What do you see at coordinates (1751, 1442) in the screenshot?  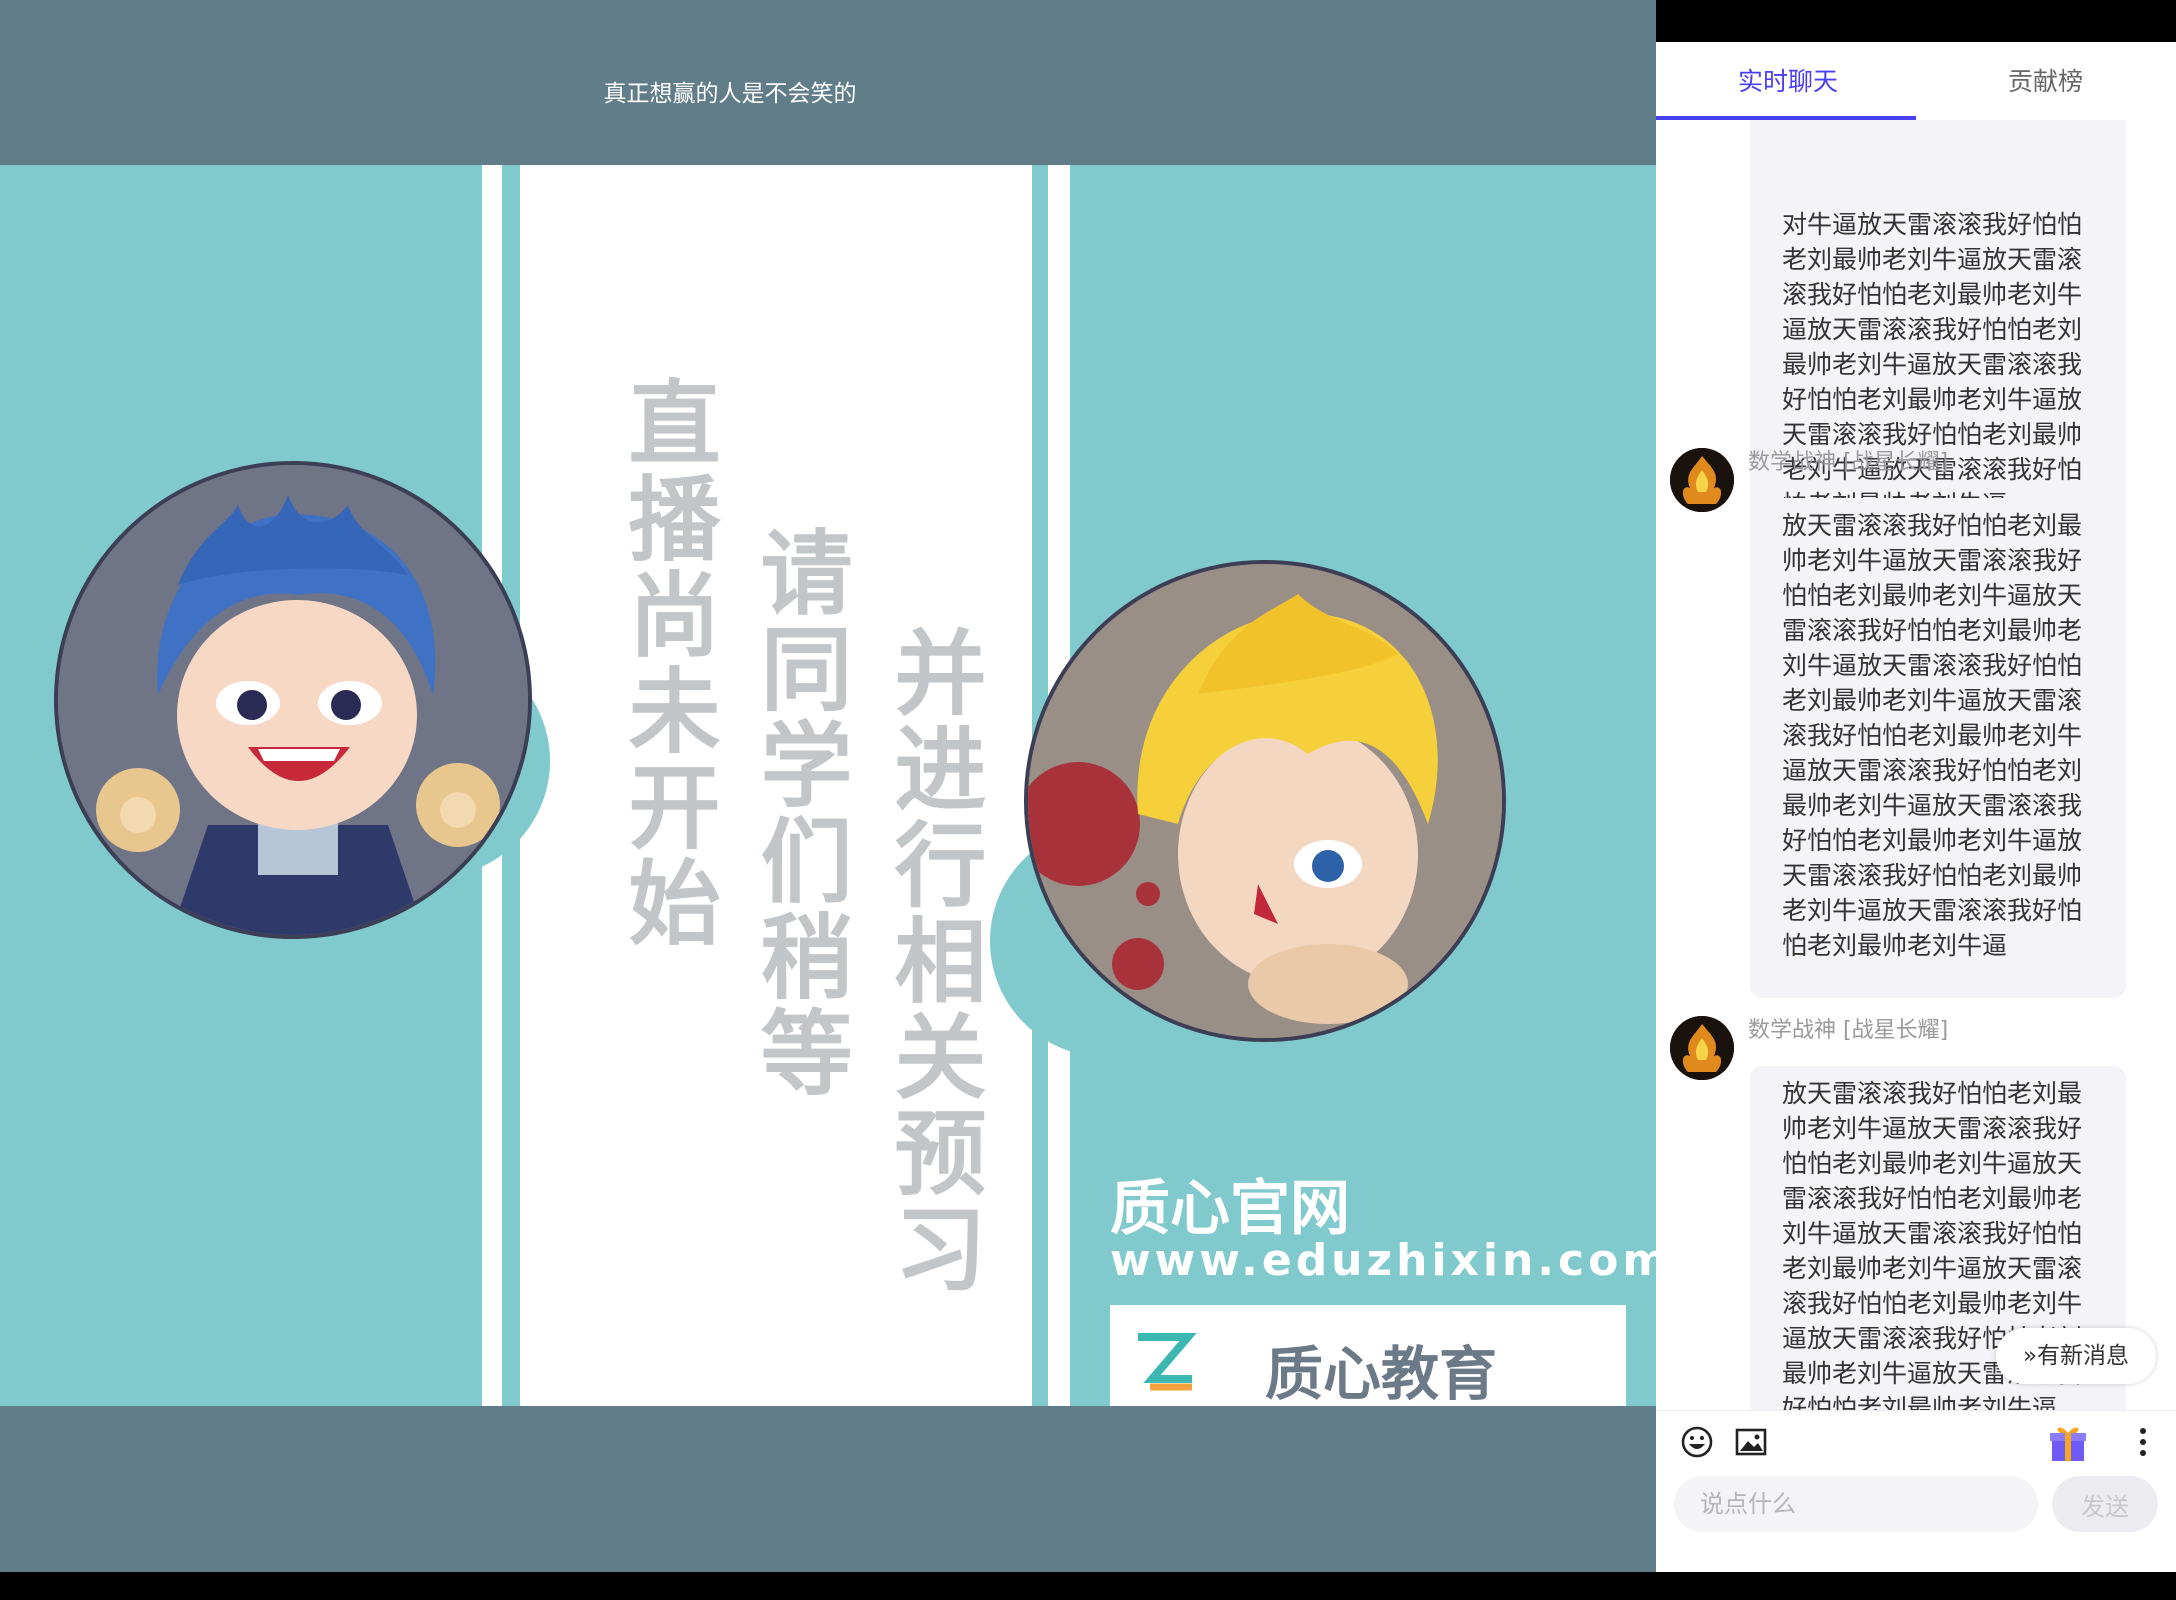 I see `image-icon` at bounding box center [1751, 1442].